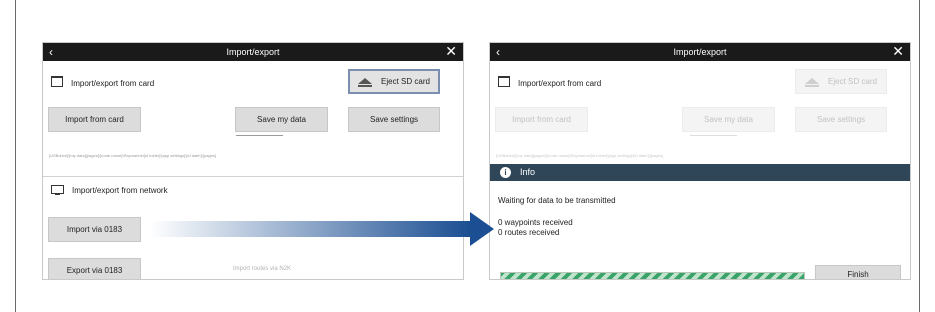 The height and width of the screenshot is (312, 935). I want to click on transfer-progress-bar, so click(652, 275).